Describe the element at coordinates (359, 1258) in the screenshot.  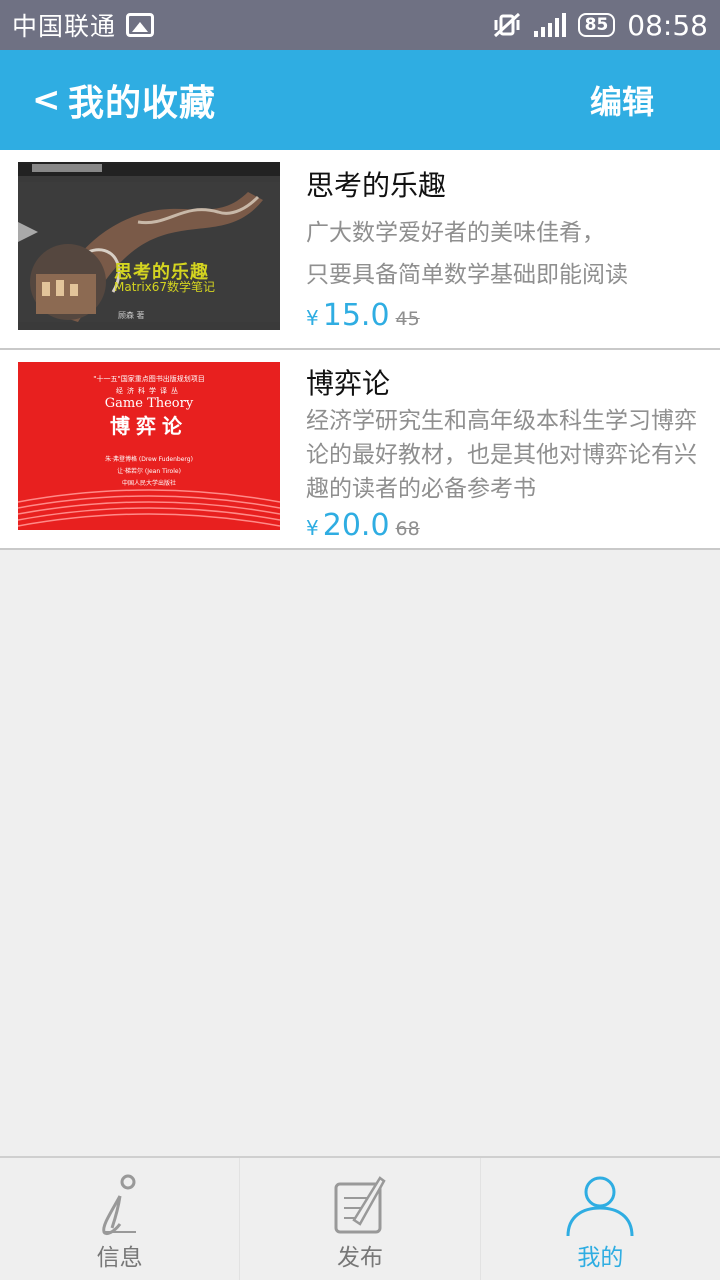
I see `tab-label: 发布` at that location.